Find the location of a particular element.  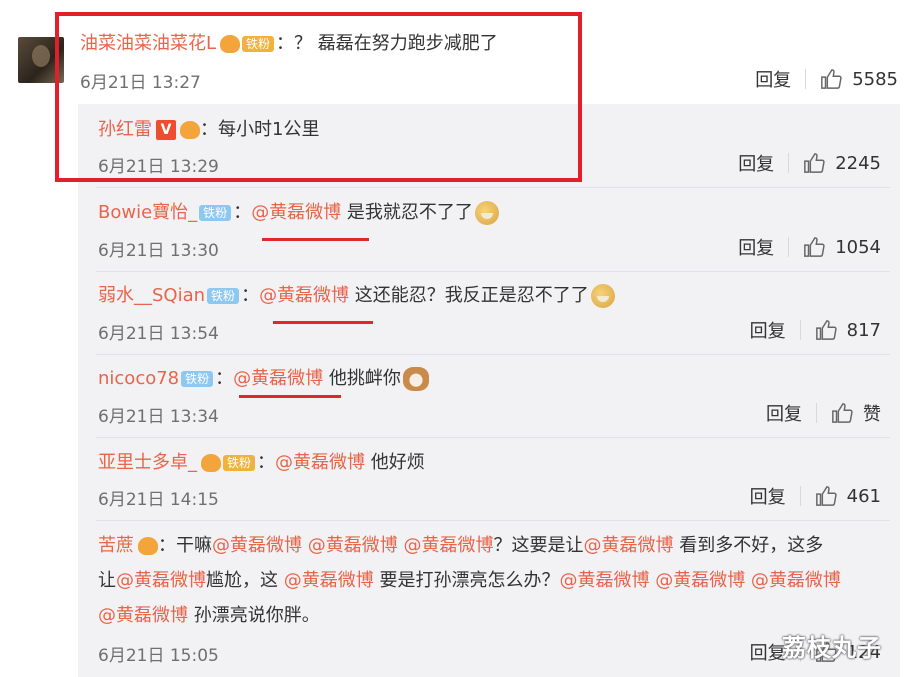

like-count: 461 is located at coordinates (863, 496).